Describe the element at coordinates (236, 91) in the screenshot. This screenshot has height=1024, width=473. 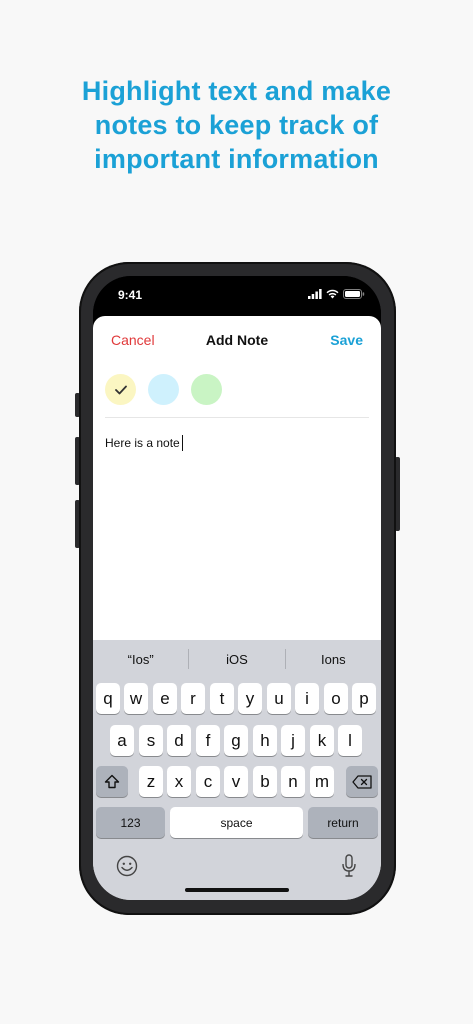
I see `headline-line-1: Highlight text and make` at that location.